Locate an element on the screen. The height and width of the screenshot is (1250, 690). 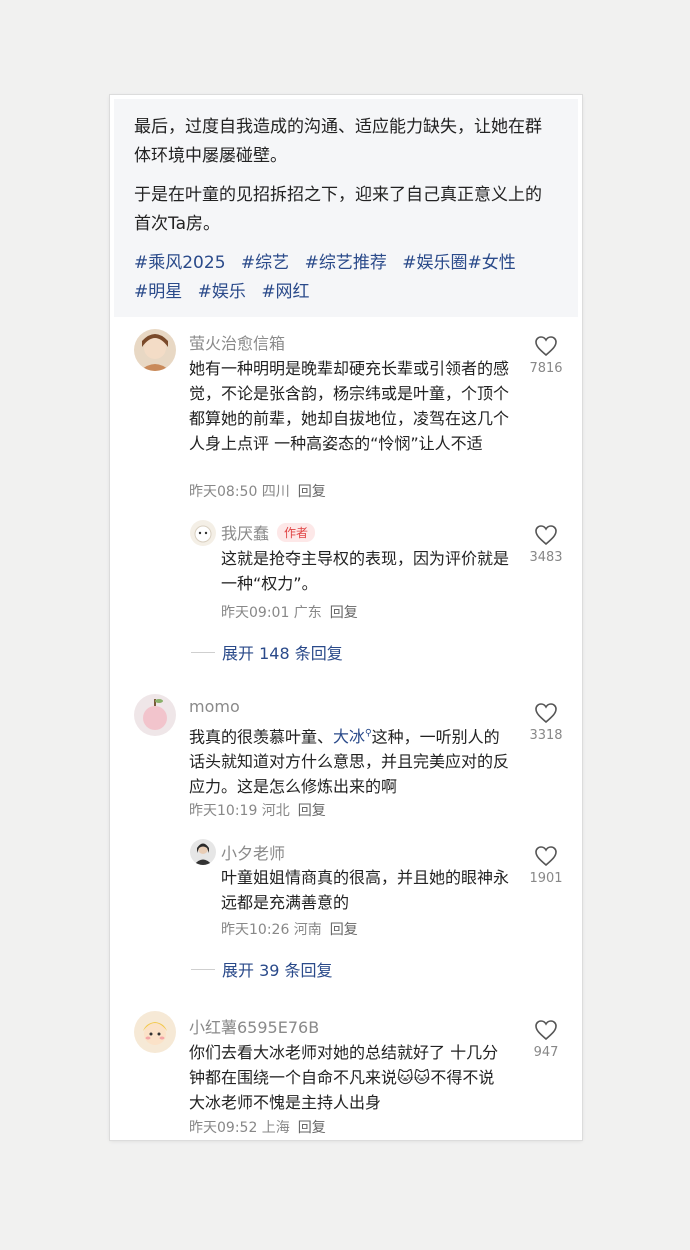
comment-meta: 昨天10:19 河北 回复 is located at coordinates (257, 810).